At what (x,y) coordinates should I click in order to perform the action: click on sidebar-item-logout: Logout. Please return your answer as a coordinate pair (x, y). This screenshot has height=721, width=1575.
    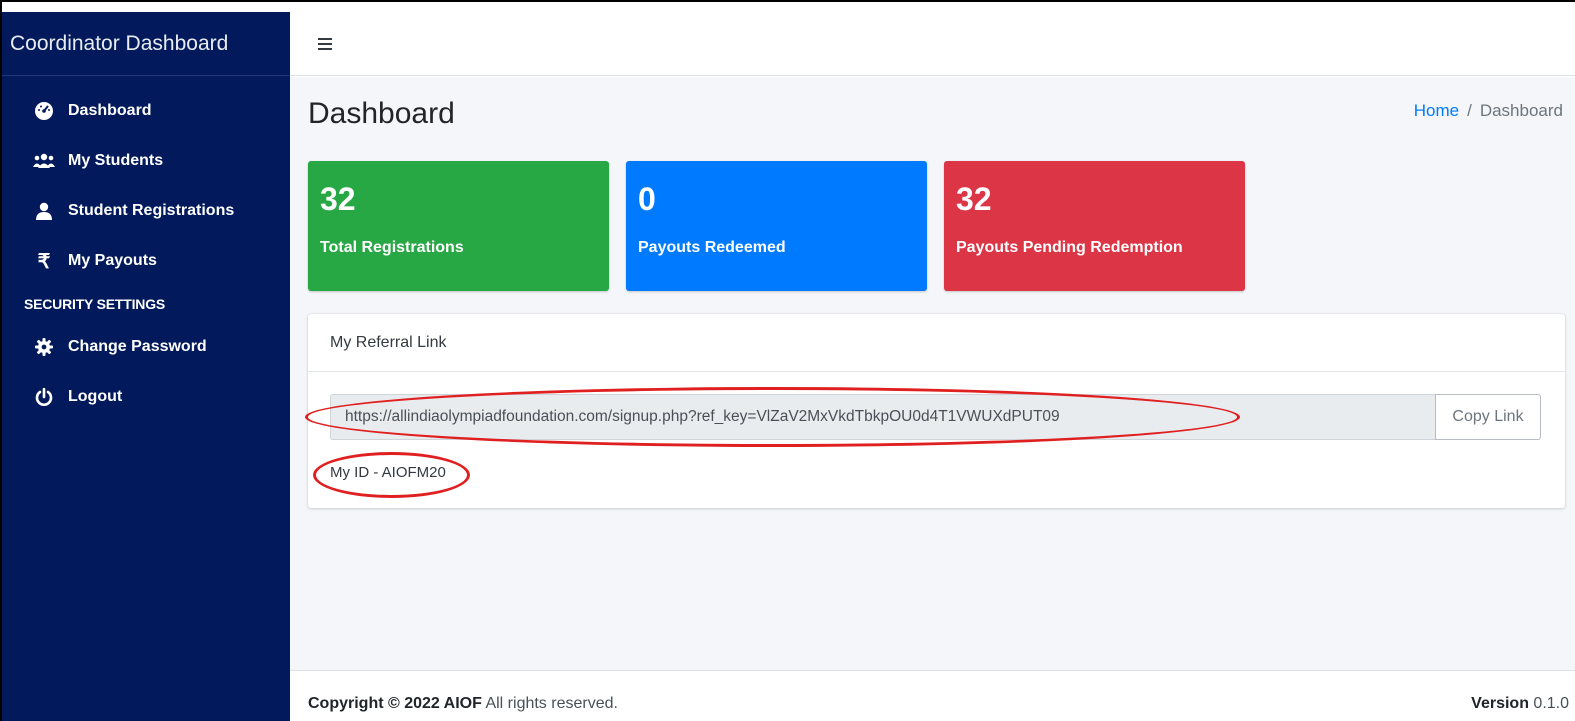
    Looking at the image, I should click on (146, 397).